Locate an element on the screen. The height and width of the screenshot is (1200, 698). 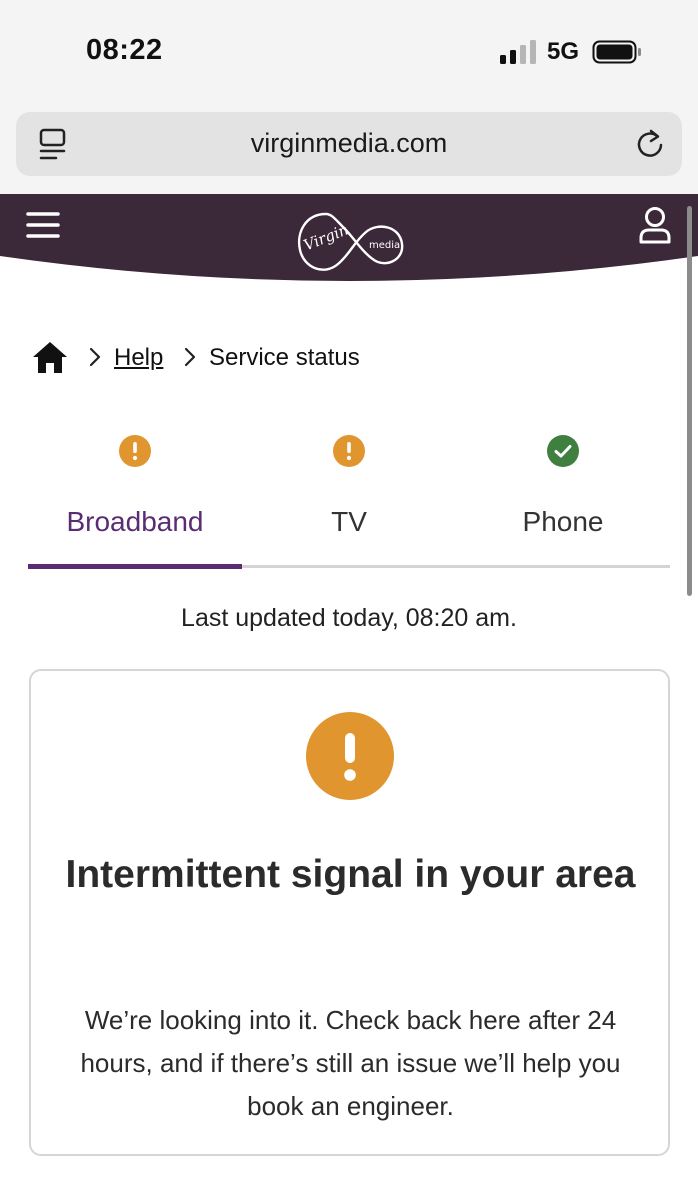
address-bar: virginmedia.com is located at coordinates (349, 144).